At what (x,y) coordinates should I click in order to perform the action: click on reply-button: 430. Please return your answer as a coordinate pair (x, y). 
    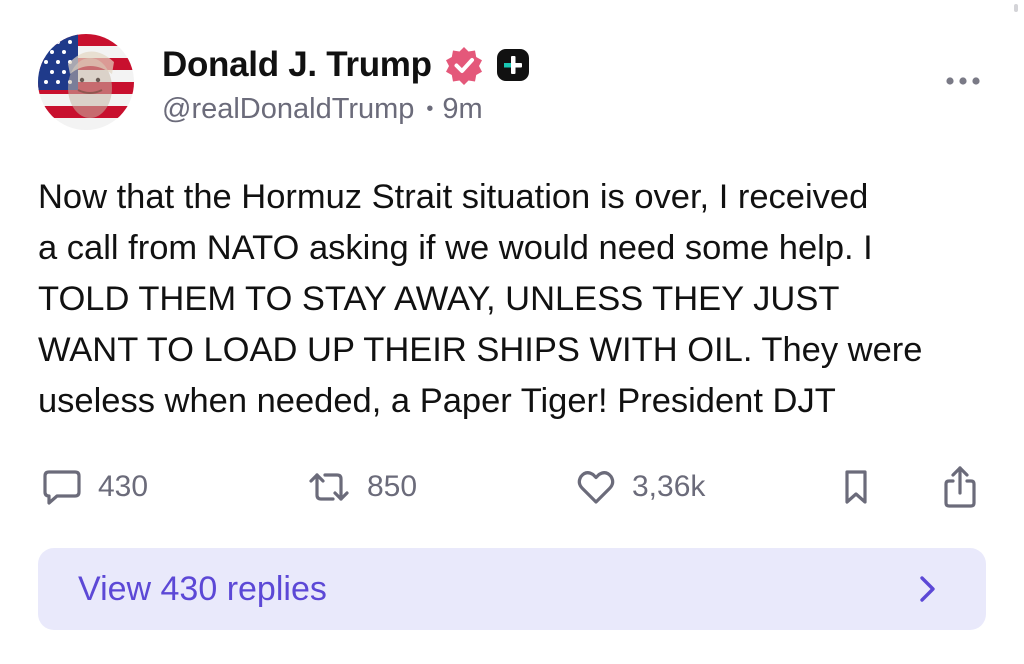
    Looking at the image, I should click on (94, 487).